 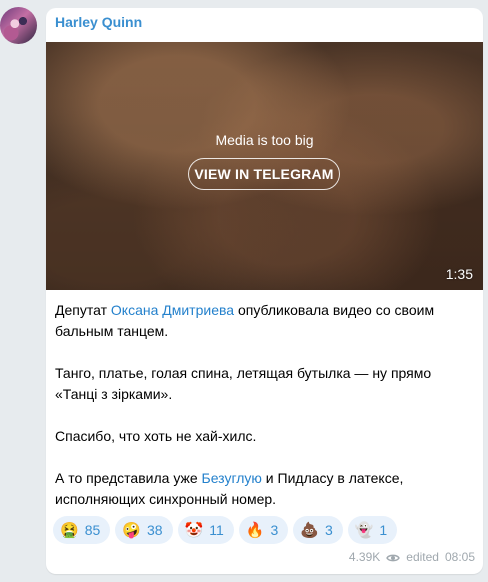 What do you see at coordinates (131, 530) in the screenshot?
I see `zany-face-icon: 🤪` at bounding box center [131, 530].